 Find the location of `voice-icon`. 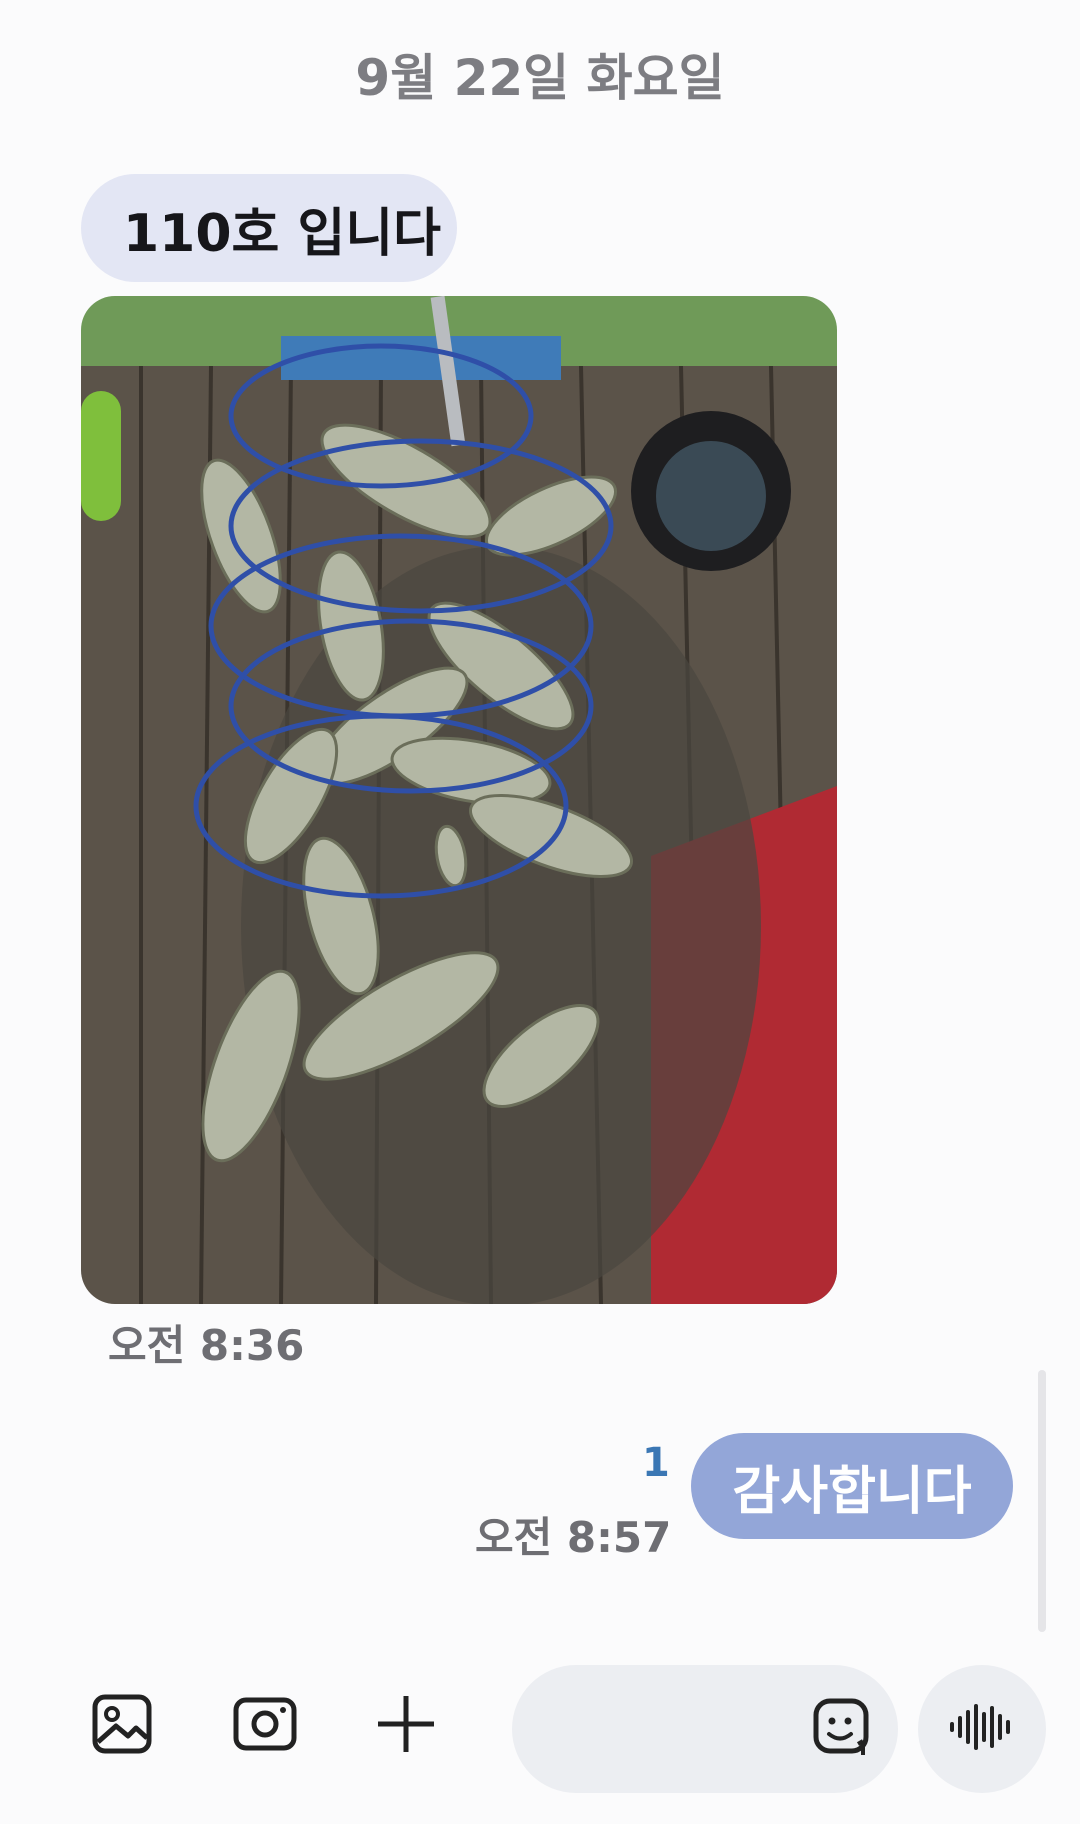

voice-icon is located at coordinates (982, 1729).